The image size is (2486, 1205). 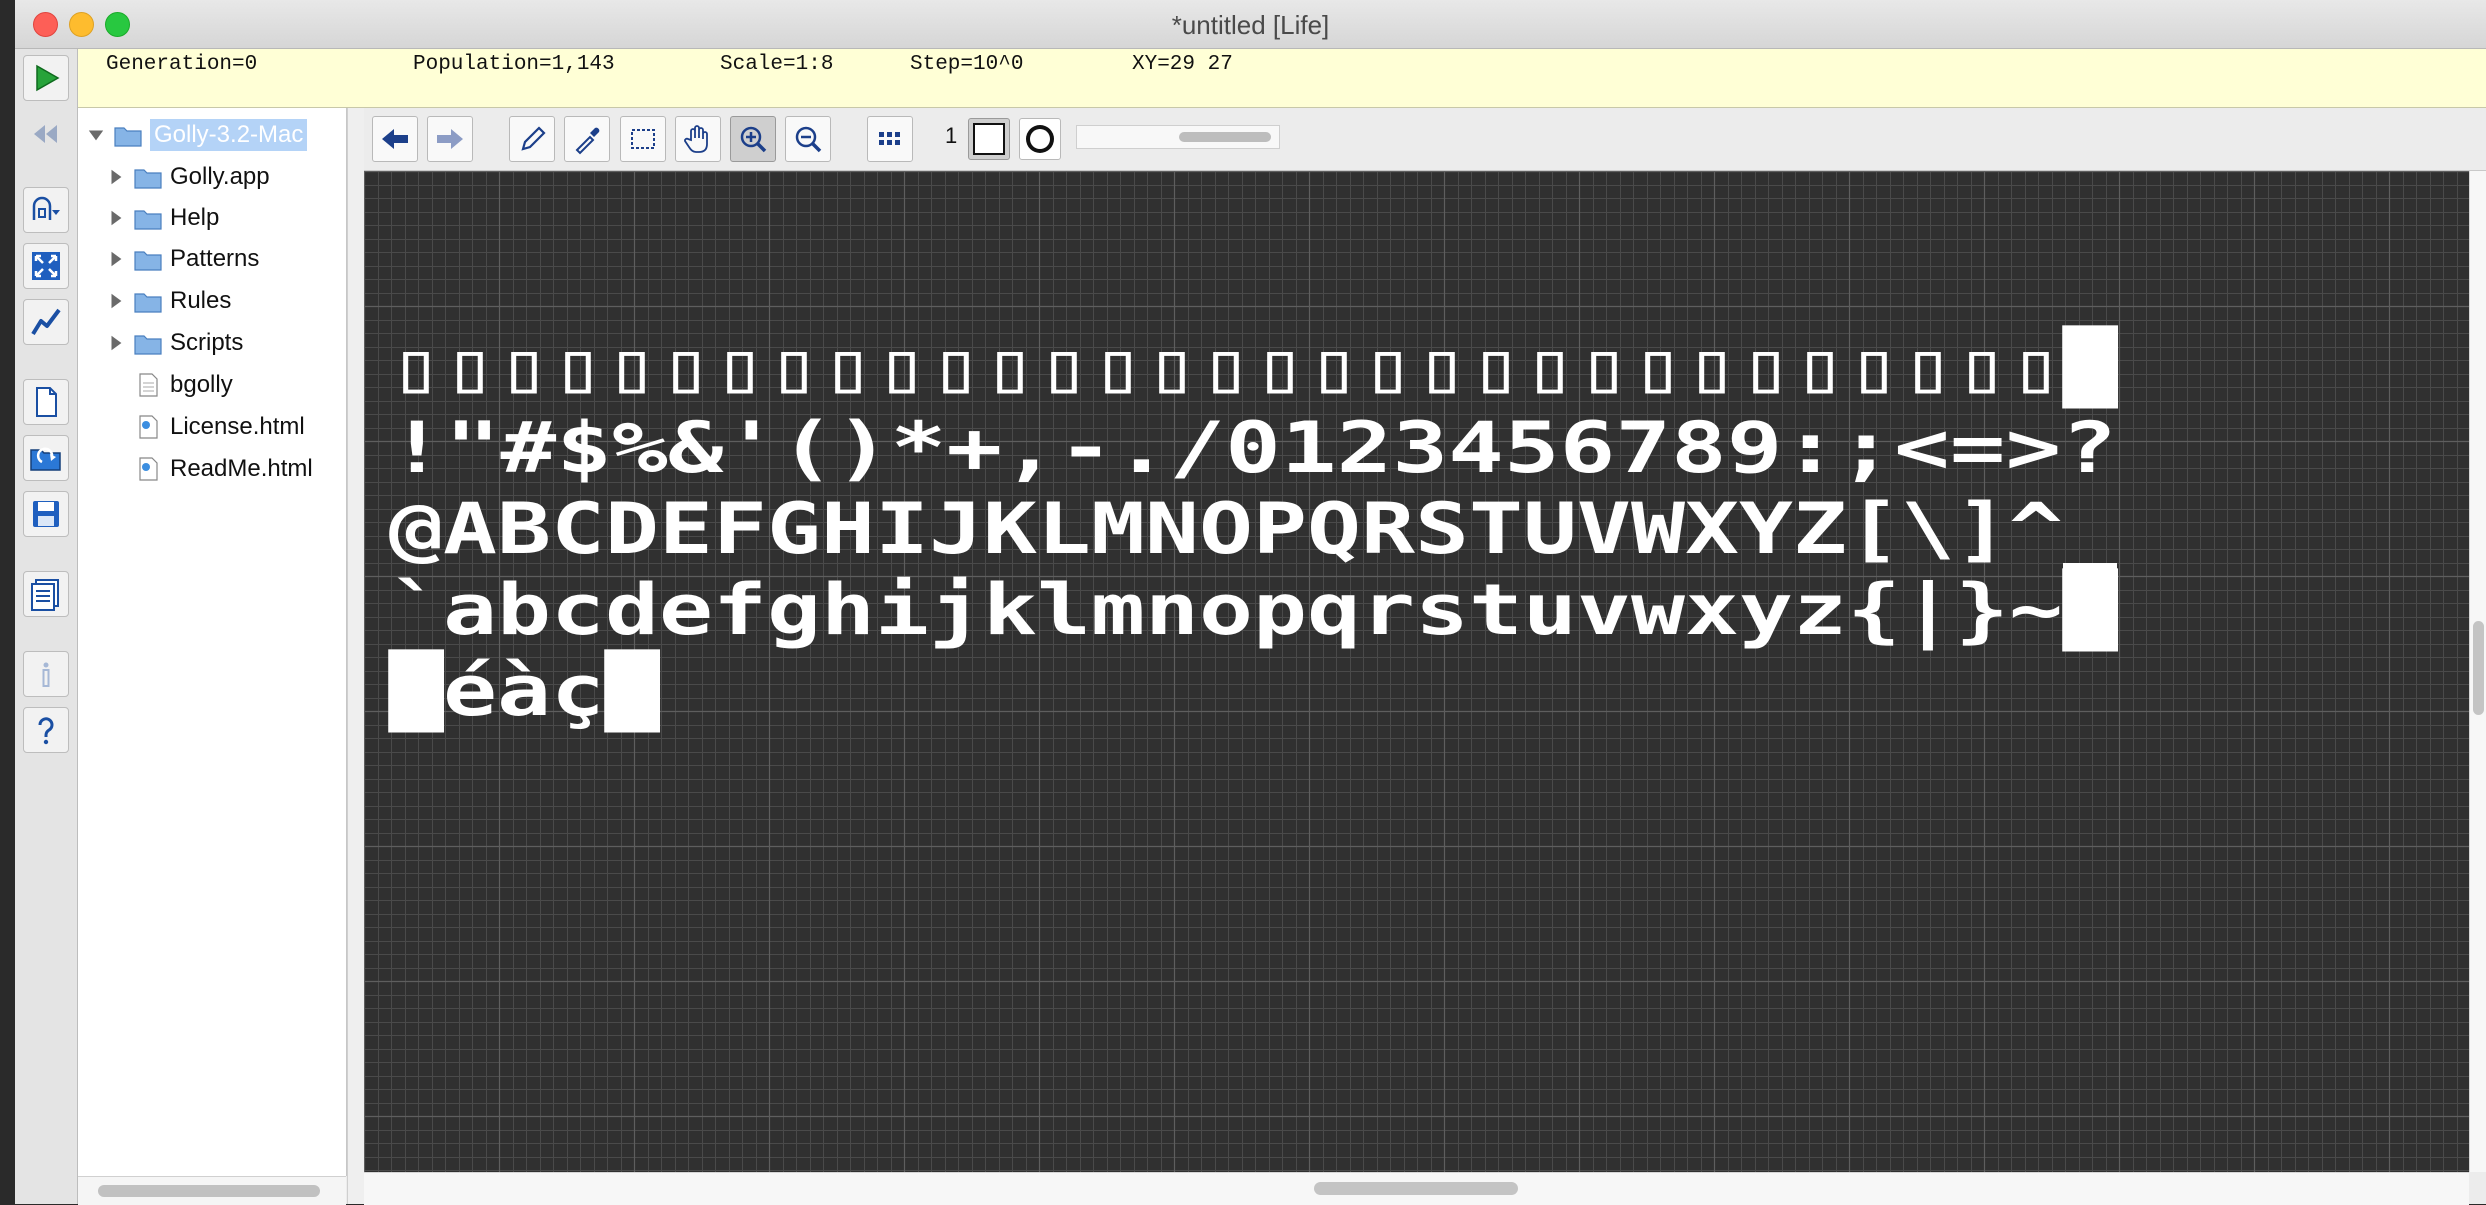 What do you see at coordinates (1178, 137) in the screenshot?
I see `state-slider` at bounding box center [1178, 137].